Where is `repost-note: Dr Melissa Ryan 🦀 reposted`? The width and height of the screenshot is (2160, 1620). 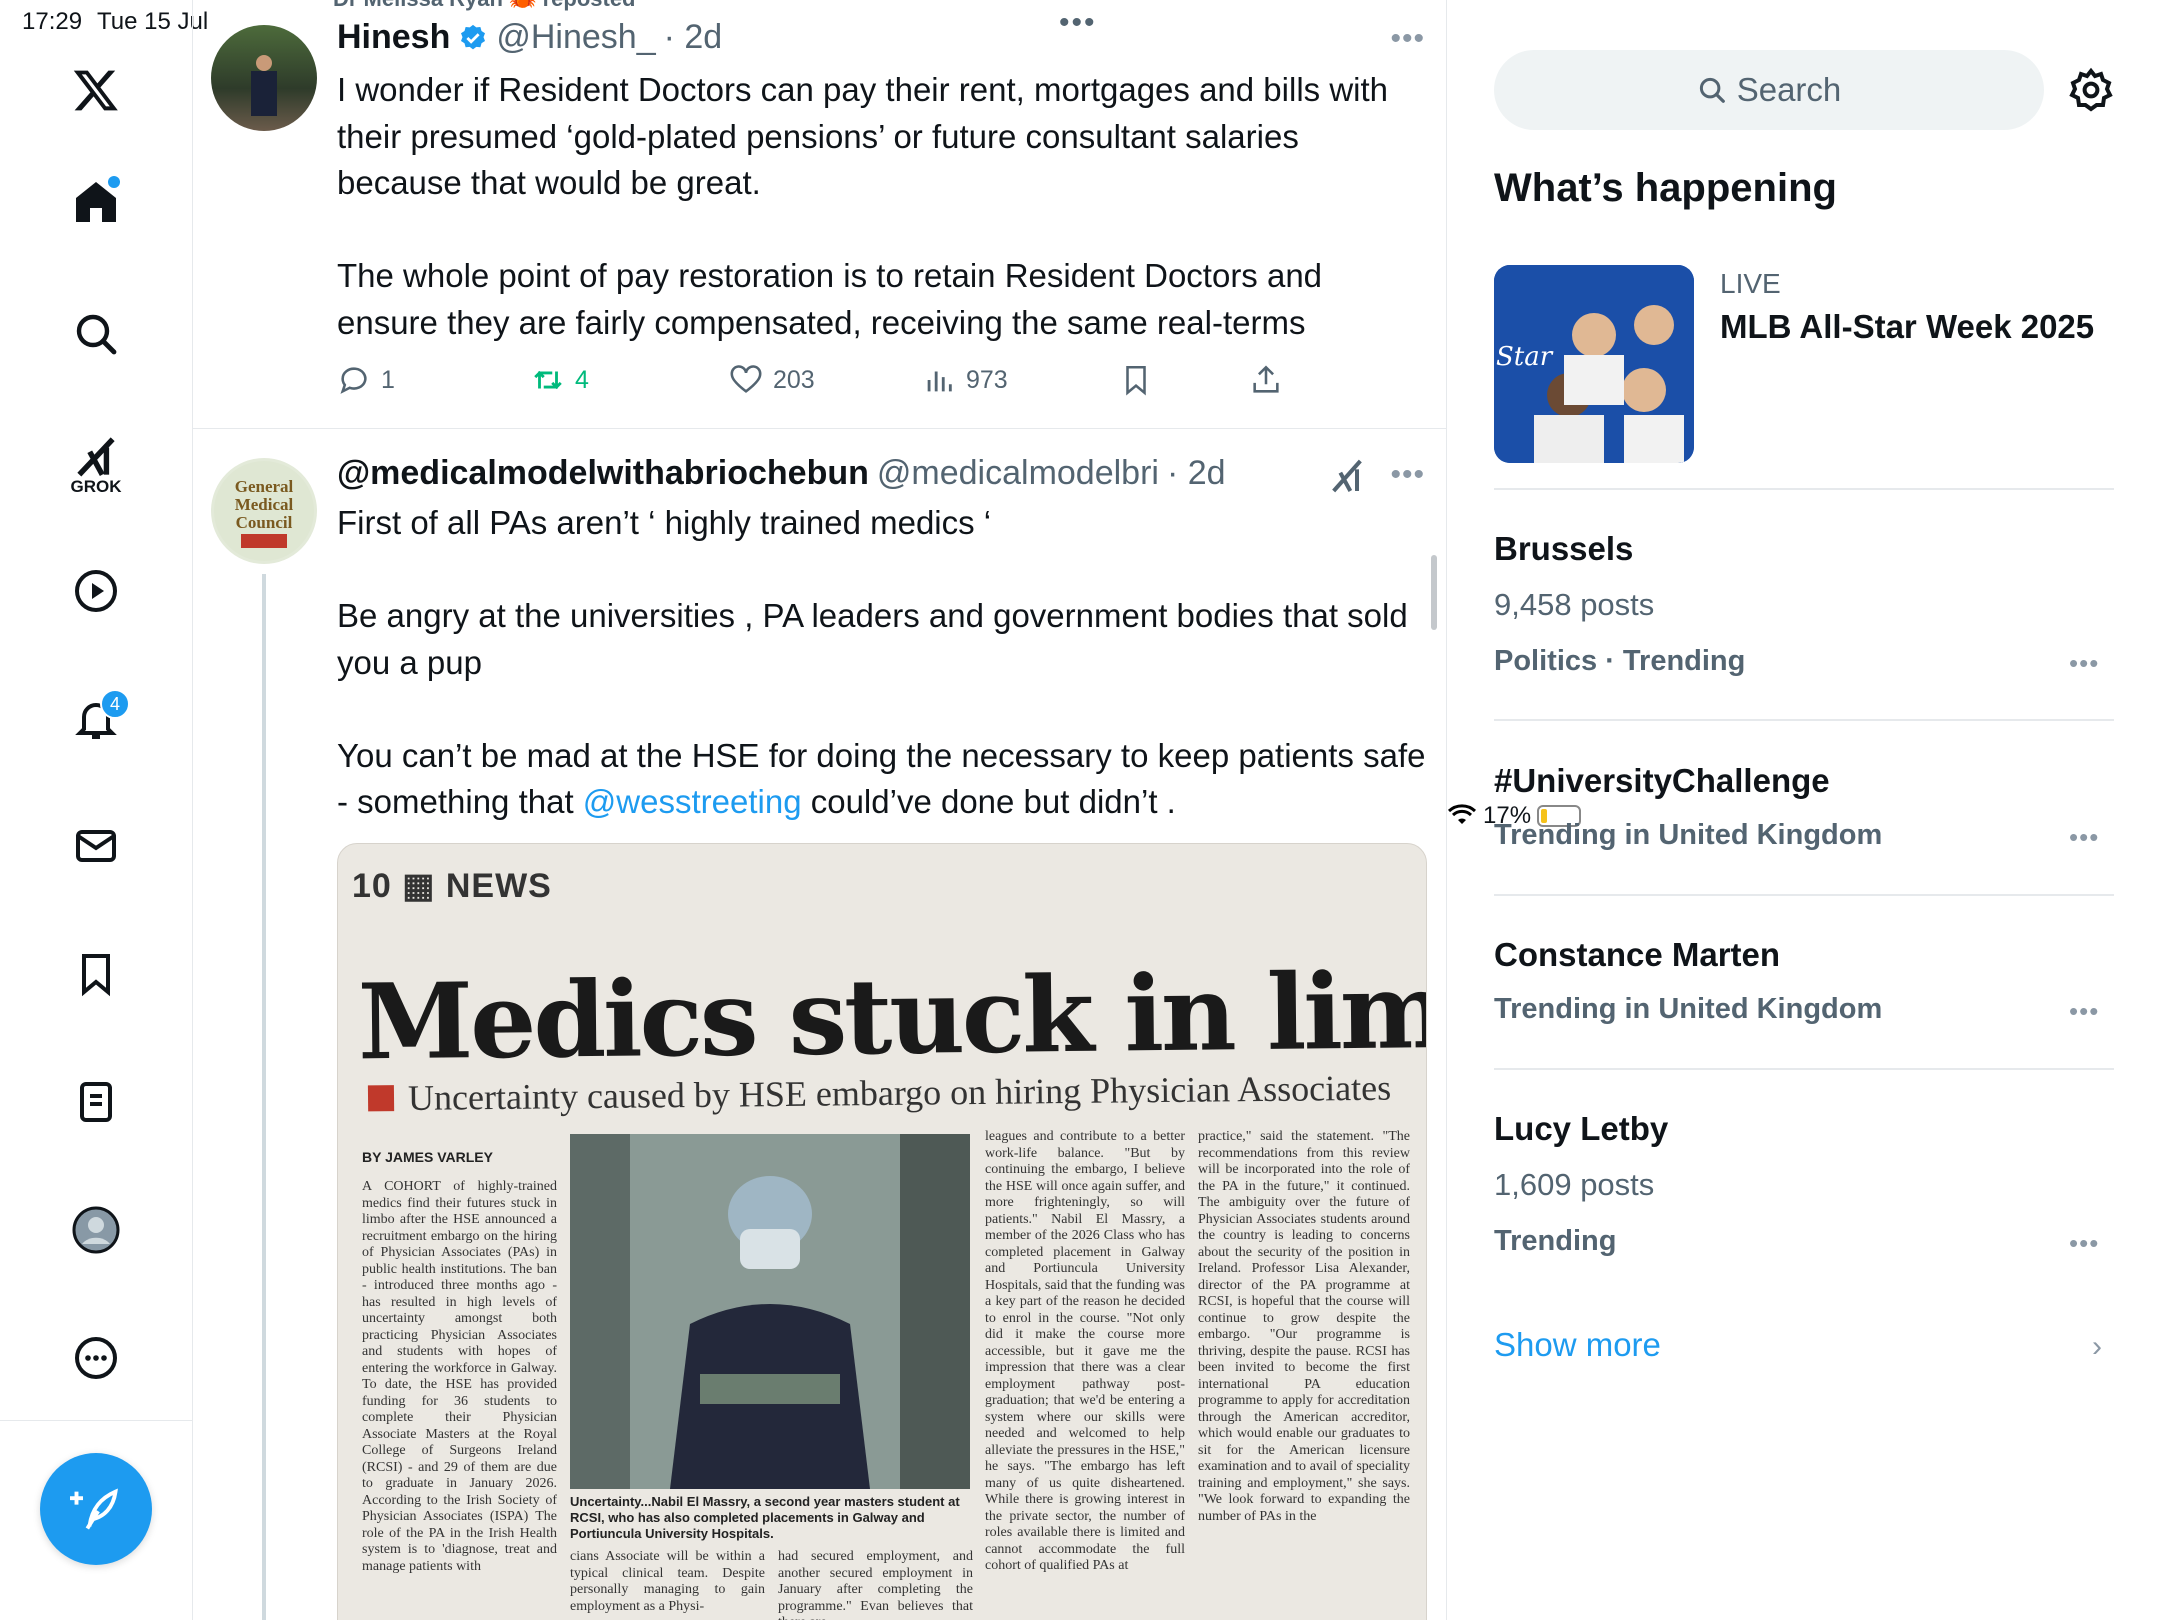
repost-note: Dr Melissa Ryan 🦀 reposted is located at coordinates (484, 6).